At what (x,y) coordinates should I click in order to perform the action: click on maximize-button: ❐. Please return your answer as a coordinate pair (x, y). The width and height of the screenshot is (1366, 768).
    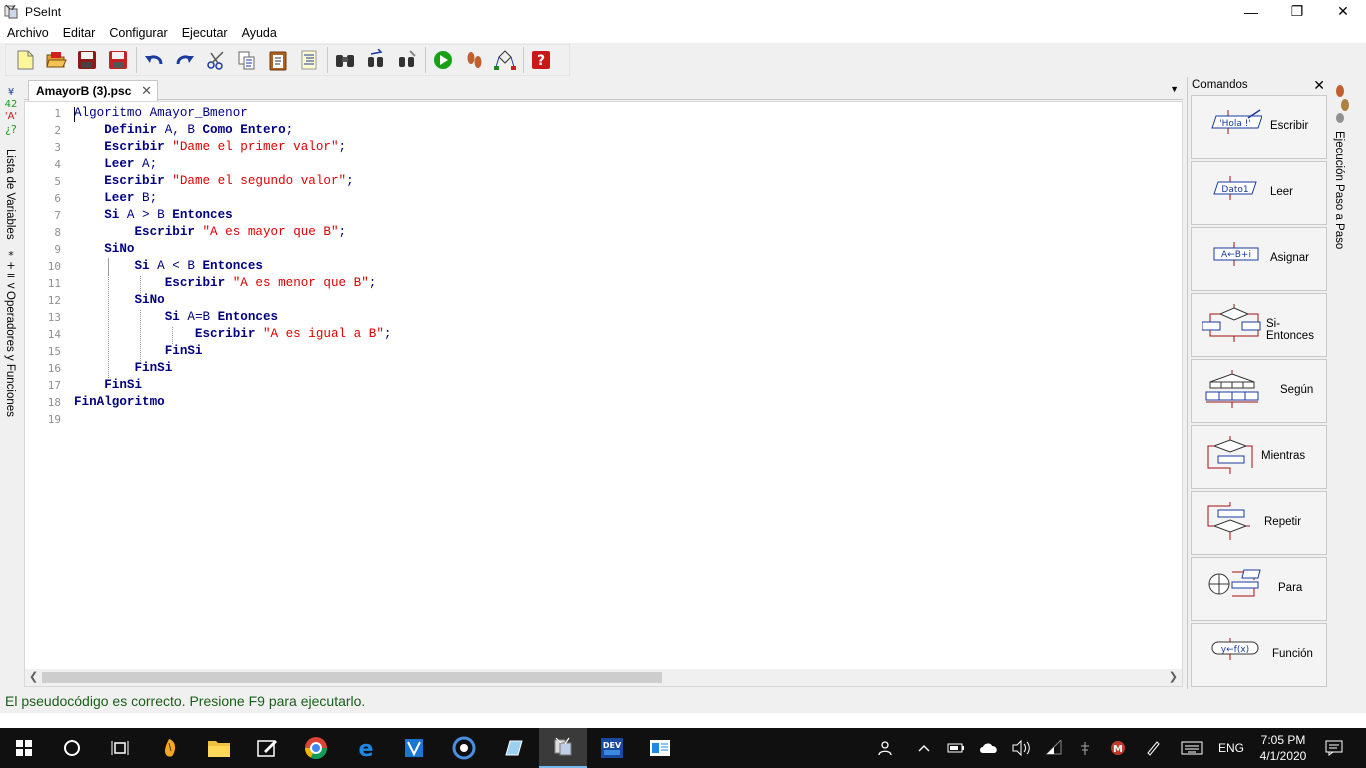
    Looking at the image, I should click on (1297, 11).